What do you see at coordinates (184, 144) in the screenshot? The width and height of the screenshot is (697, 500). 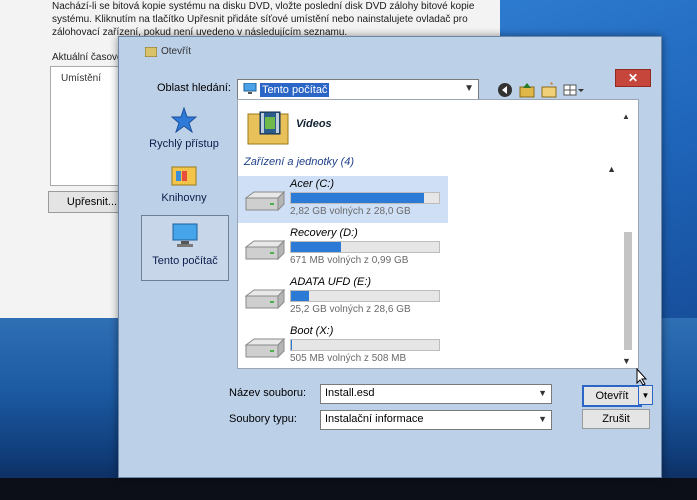 I see `place-label: Rychlý přístup` at bounding box center [184, 144].